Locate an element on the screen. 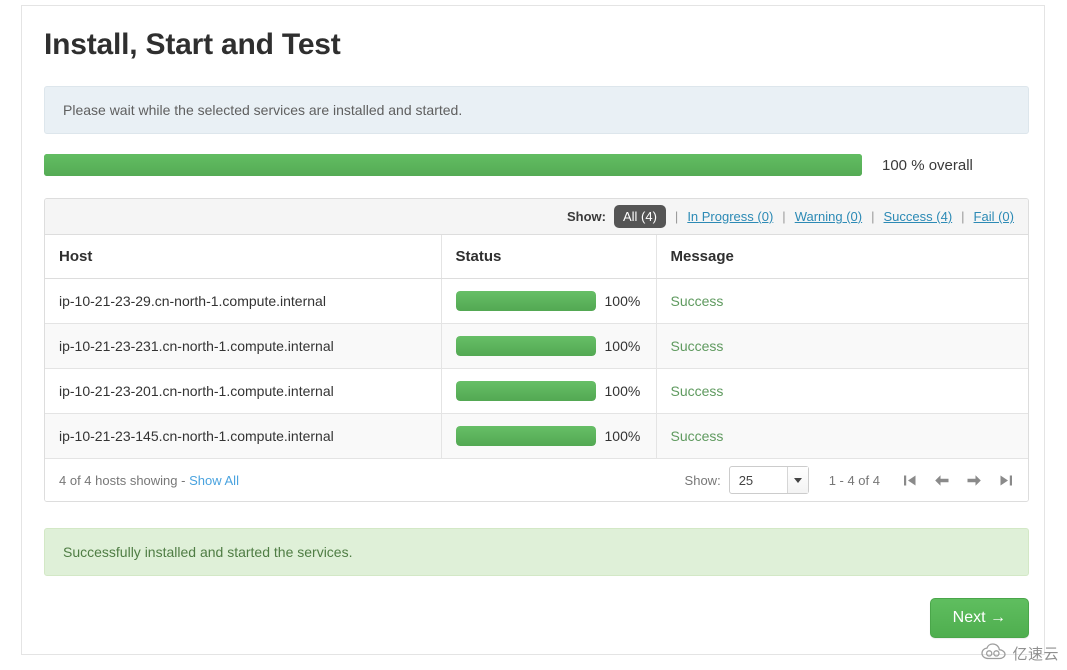 This screenshot has height=670, width=1067. filter-in-progress: In Progress (0) is located at coordinates (730, 216).